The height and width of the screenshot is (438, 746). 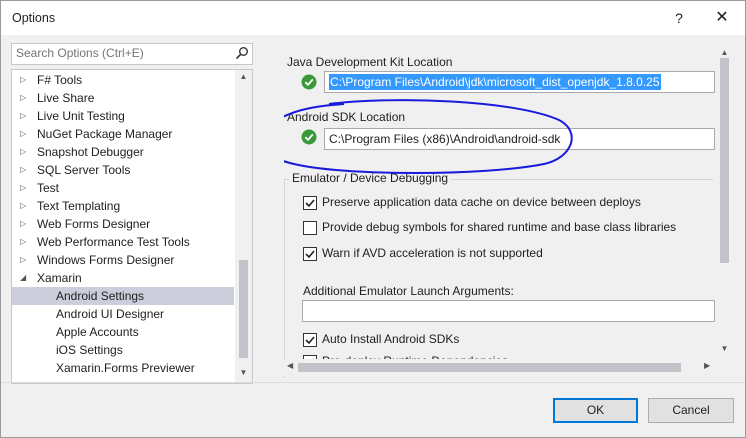 What do you see at coordinates (243, 226) in the screenshot?
I see `tree-scrollbar: ▲ ▼` at bounding box center [243, 226].